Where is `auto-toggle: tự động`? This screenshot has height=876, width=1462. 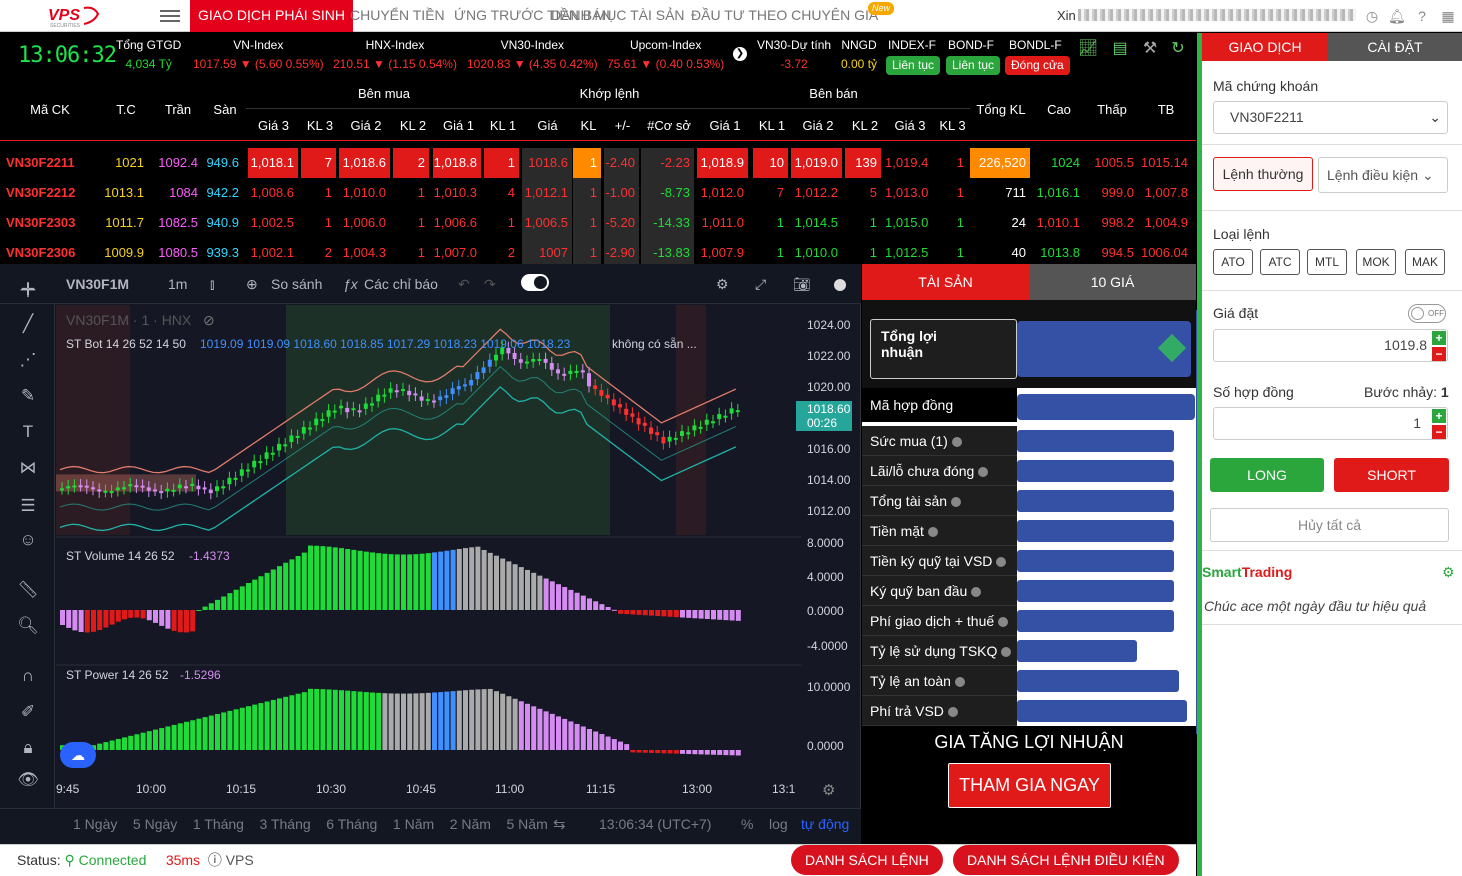 auto-toggle: tự động is located at coordinates (825, 824).